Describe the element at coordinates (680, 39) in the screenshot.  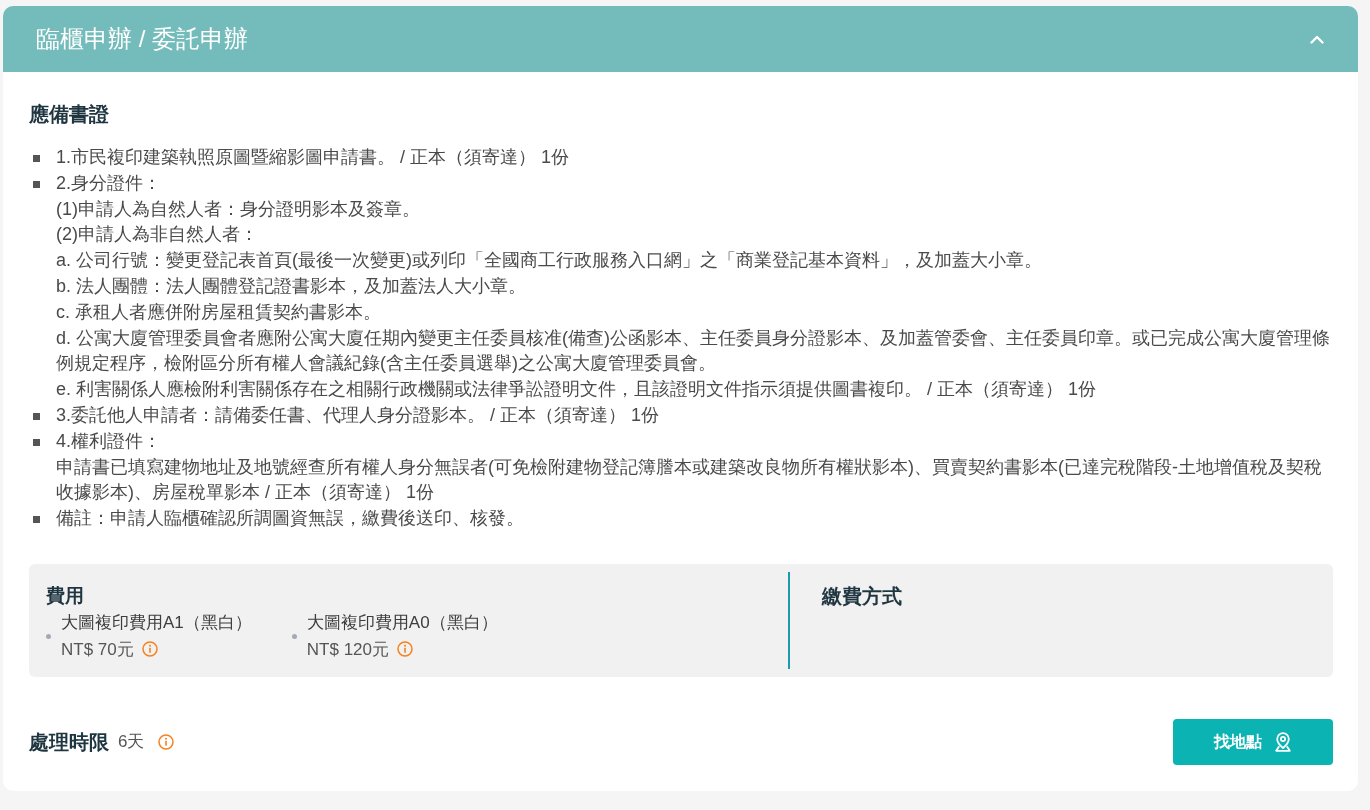
I see `accordion-header: 臨櫃申辦 / 委託申辦` at that location.